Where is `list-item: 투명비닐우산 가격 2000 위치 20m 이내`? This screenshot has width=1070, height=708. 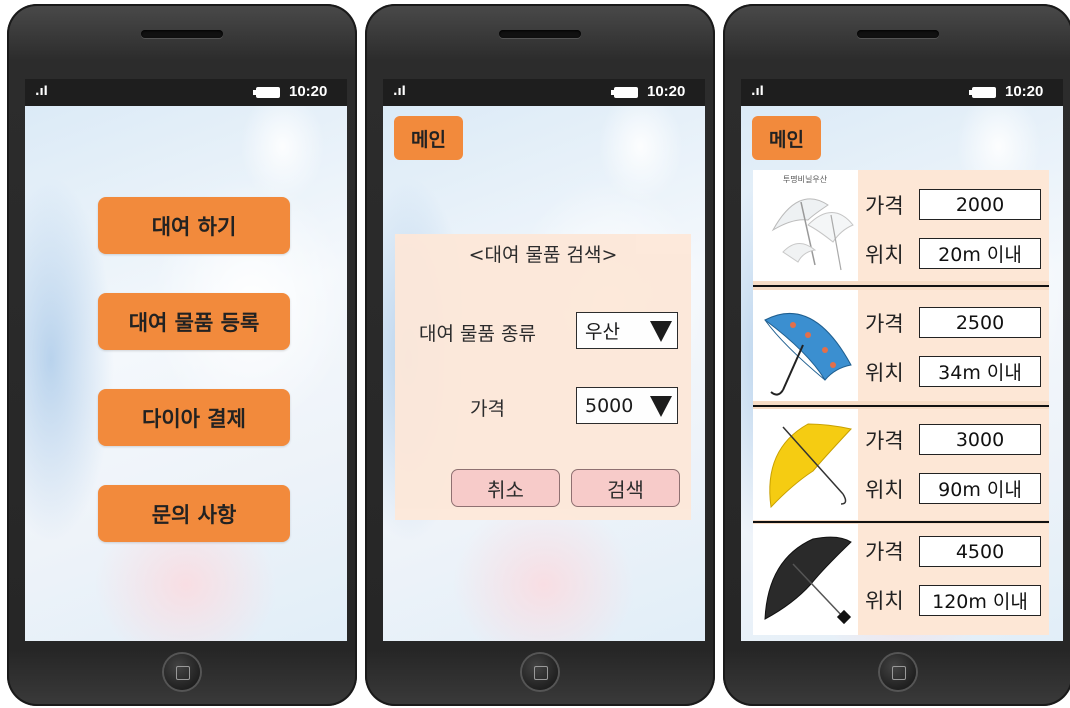
list-item: 투명비닐우산 가격 2000 위치 20m 이내 is located at coordinates (901, 225).